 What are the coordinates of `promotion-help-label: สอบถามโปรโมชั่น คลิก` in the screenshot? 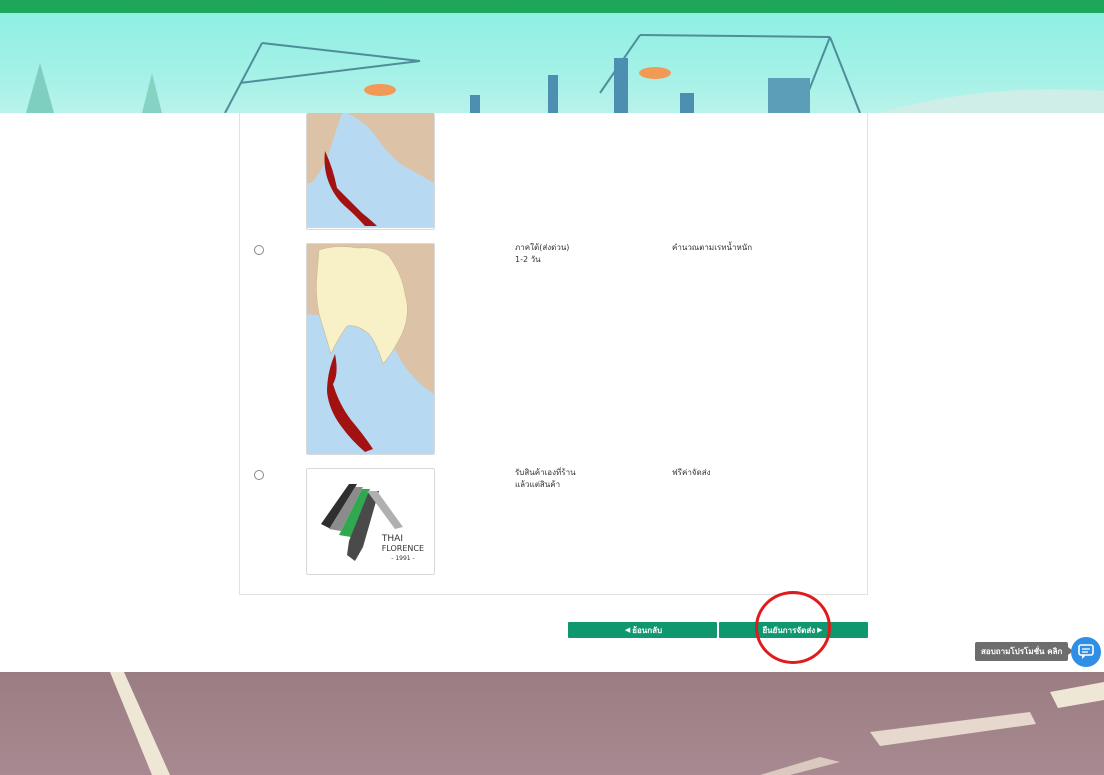 It's located at (1024, 651).